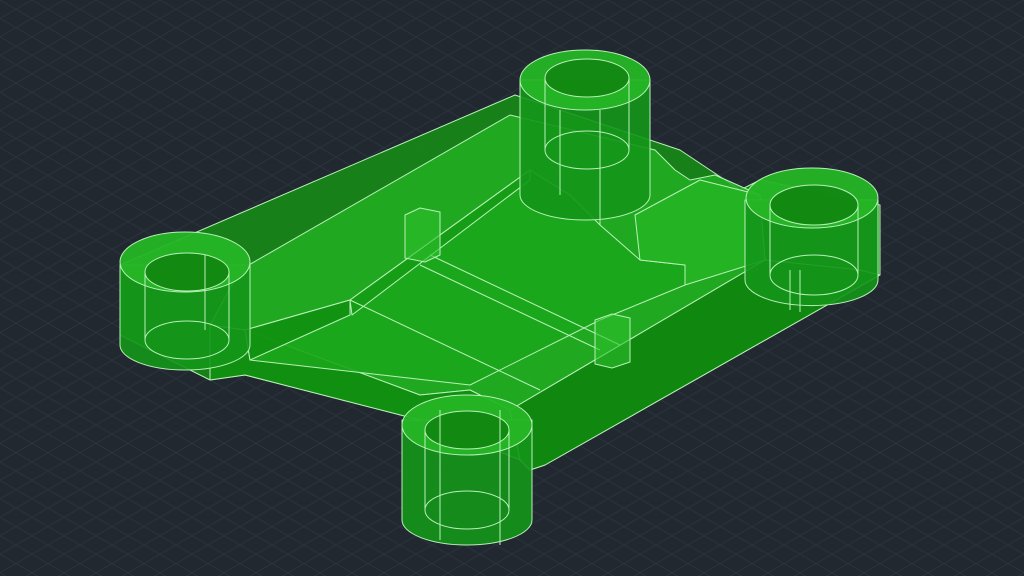 This screenshot has height=576, width=1024. I want to click on slot-tab-lower, so click(612, 341).